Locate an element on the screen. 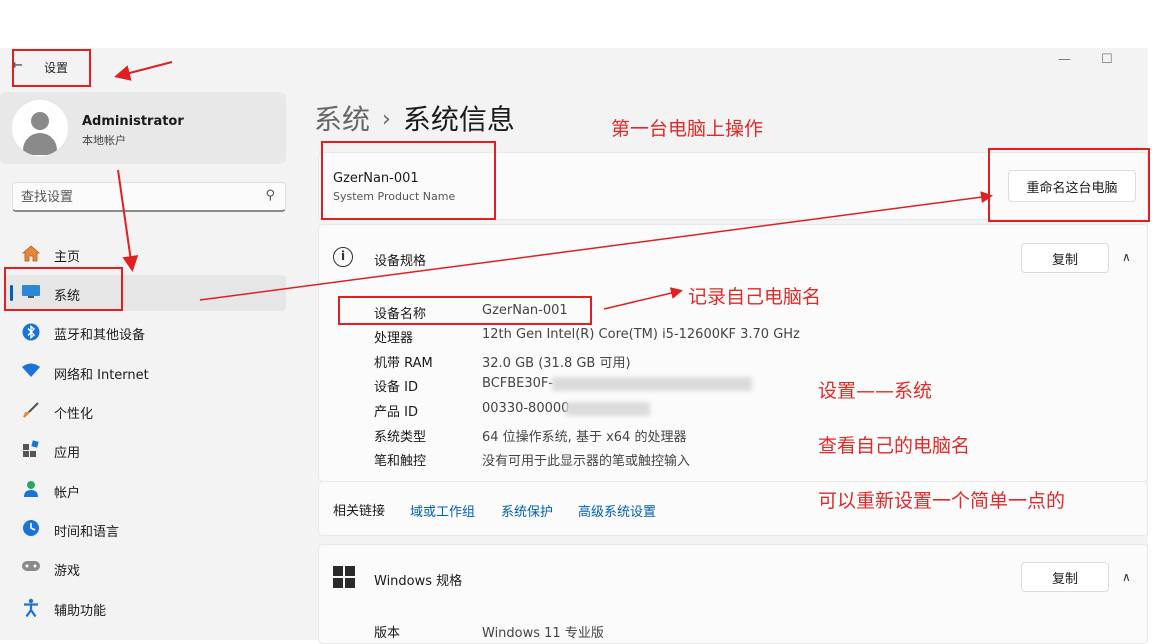 The height and width of the screenshot is (644, 1152). spec-value: Windows 11 专业版 is located at coordinates (543, 633).